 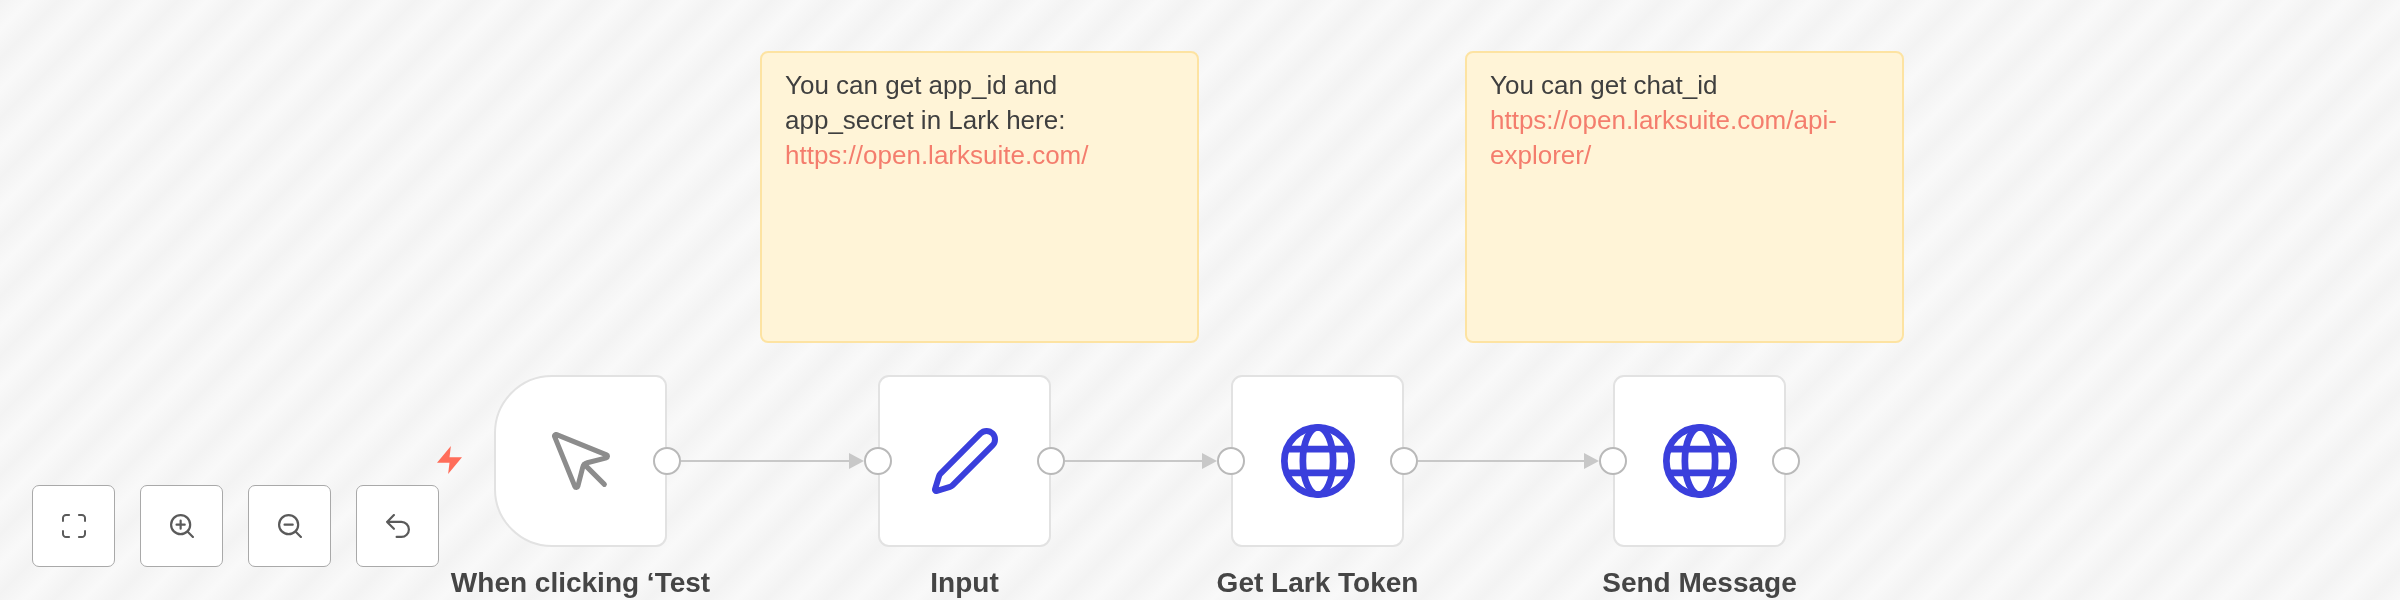 I want to click on zoom-in-icon, so click(x=181, y=526).